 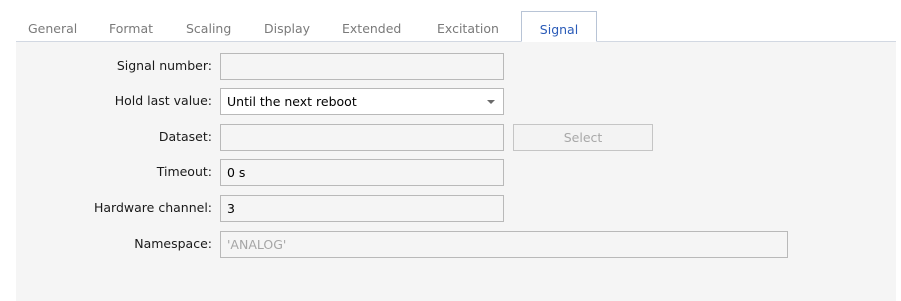 What do you see at coordinates (52, 27) in the screenshot?
I see `tab-general: General` at bounding box center [52, 27].